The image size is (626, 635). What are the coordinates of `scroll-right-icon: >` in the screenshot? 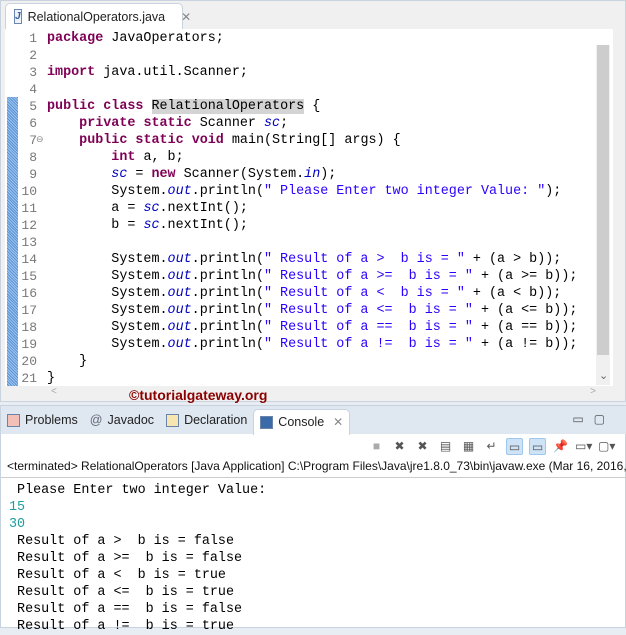 It's located at (593, 391).